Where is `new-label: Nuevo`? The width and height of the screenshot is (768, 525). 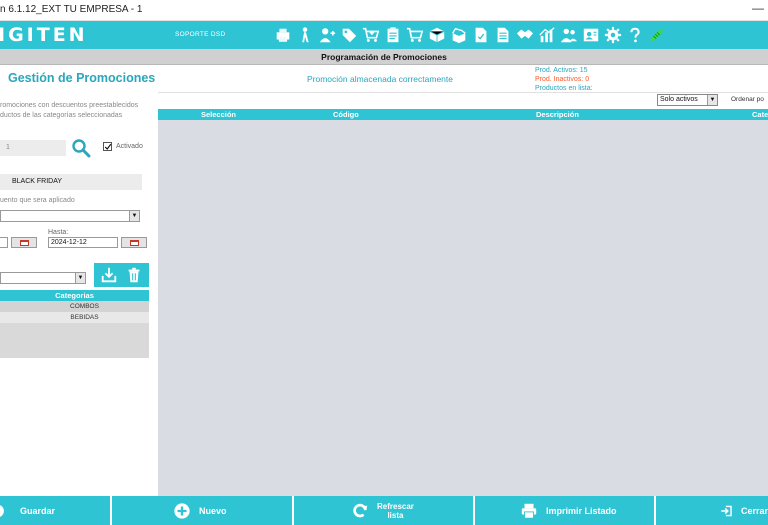
new-label: Nuevo is located at coordinates (213, 510).